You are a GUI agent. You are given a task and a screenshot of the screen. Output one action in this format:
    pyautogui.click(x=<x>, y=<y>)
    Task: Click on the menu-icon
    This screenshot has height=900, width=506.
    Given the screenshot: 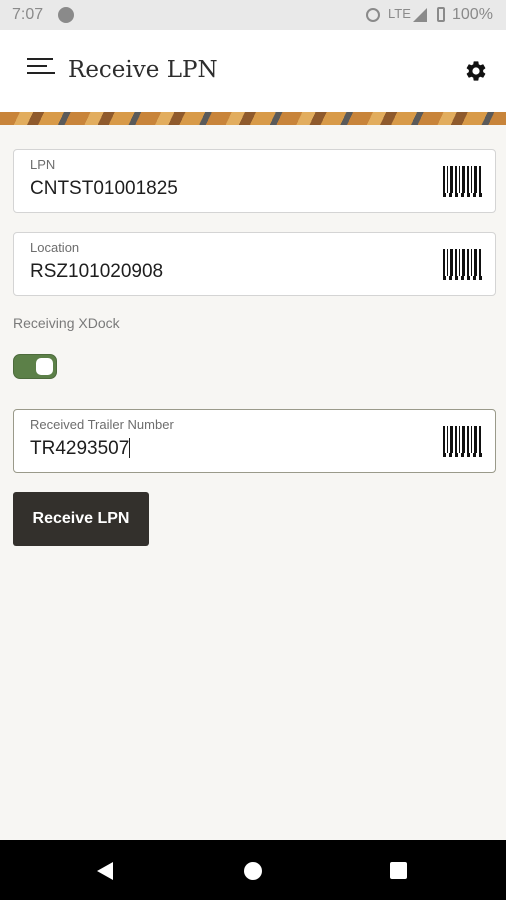 What is the action you would take?
    pyautogui.click(x=41, y=69)
    